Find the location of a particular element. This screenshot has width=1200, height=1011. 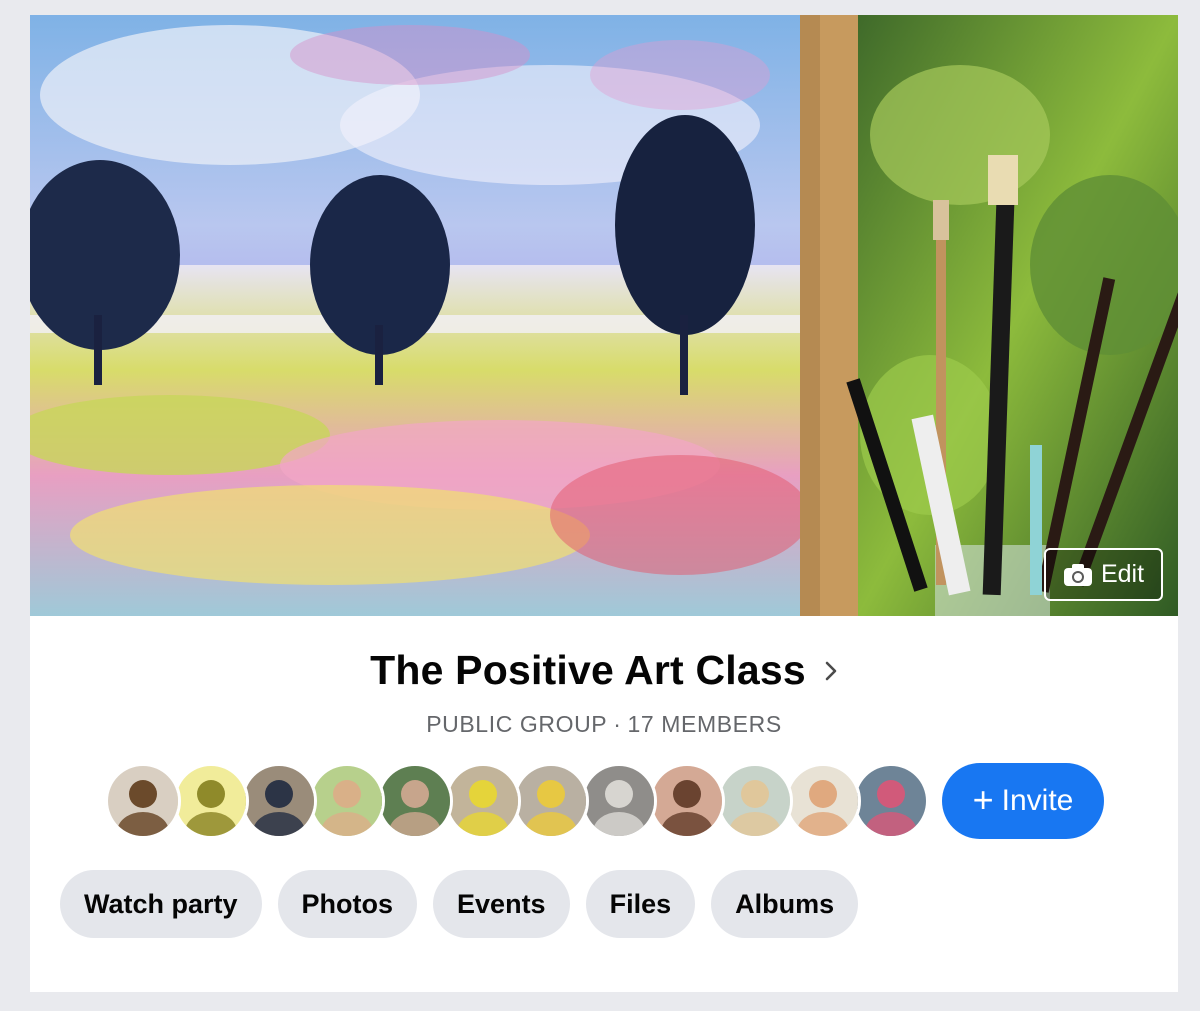

avatar-family is located at coordinates (823, 801).